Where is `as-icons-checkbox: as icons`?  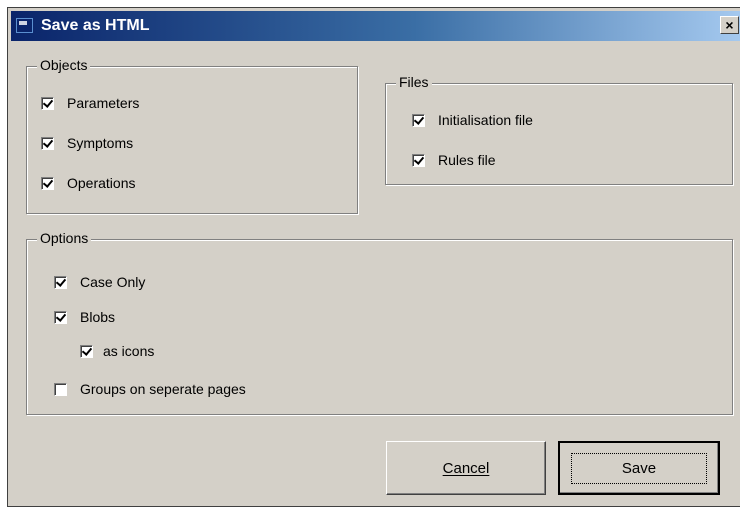 as-icons-checkbox: as icons is located at coordinates (117, 351).